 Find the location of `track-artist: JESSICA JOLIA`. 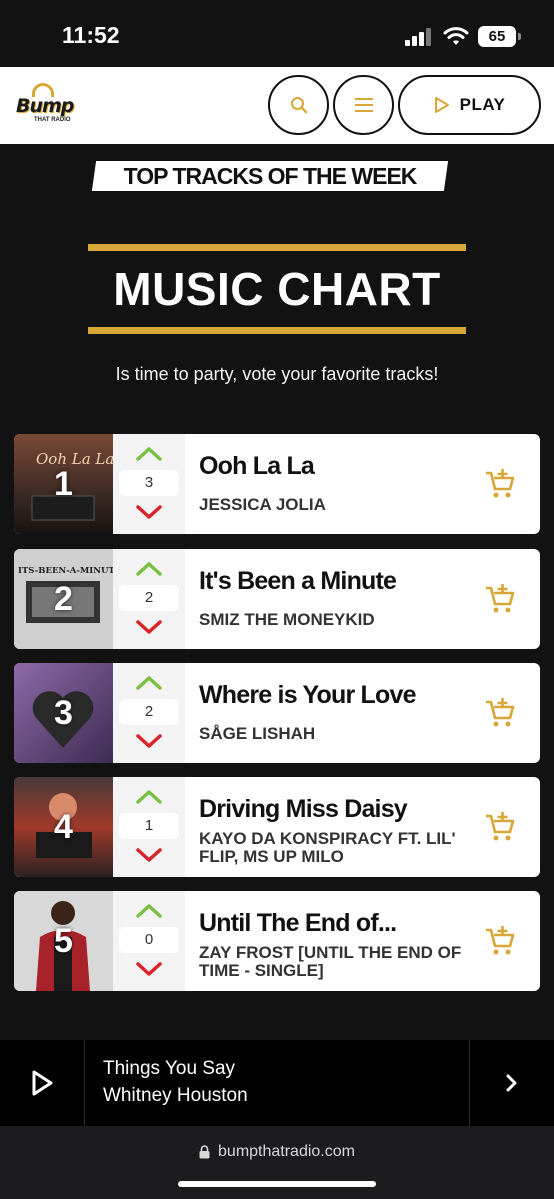

track-artist: JESSICA JOLIA is located at coordinates (262, 504).